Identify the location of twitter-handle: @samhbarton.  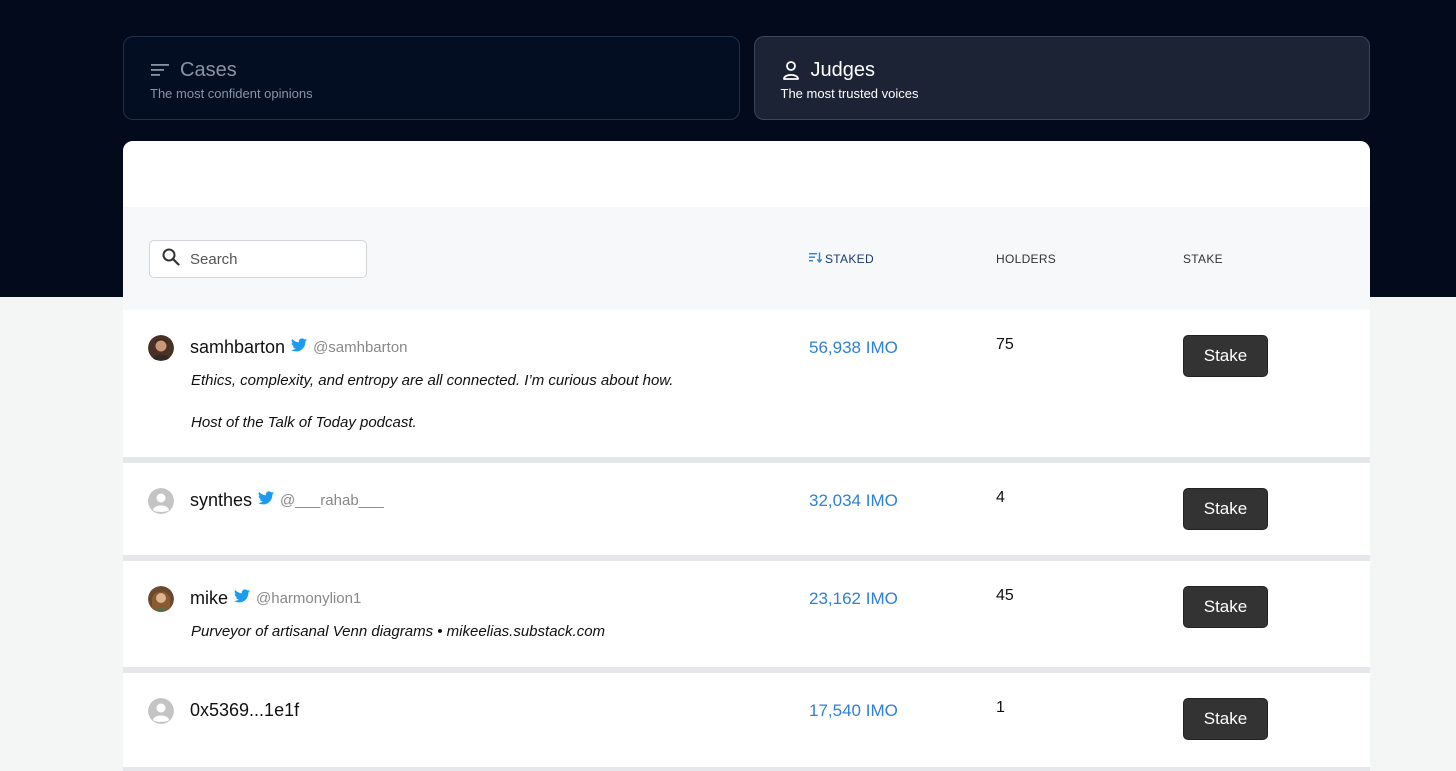
(360, 347).